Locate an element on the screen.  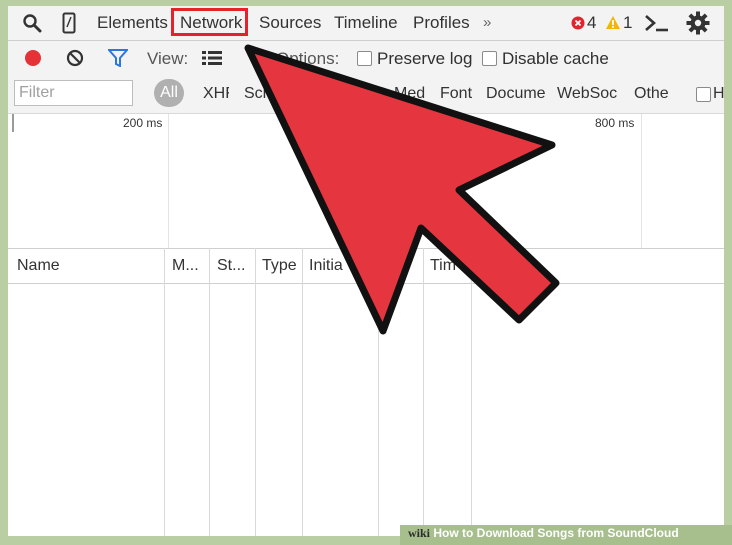
watermark-logo: wiki is located at coordinates (419, 533).